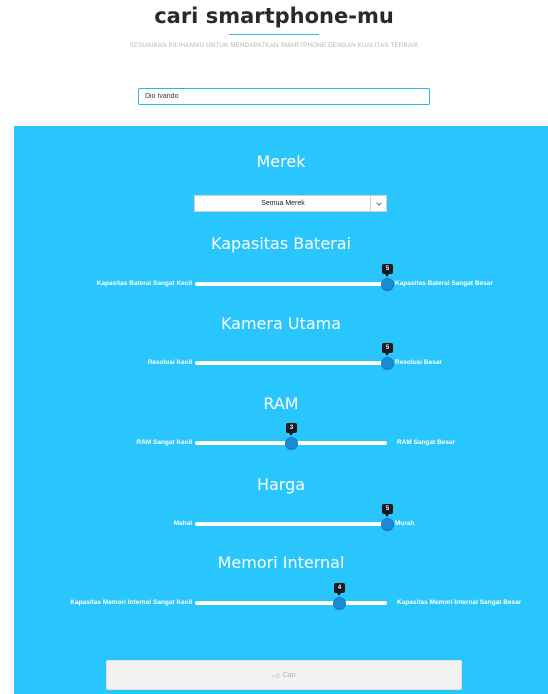 The height and width of the screenshot is (694, 548). Describe the element at coordinates (182, 523) in the screenshot. I see `price-min-label: Mahal` at that location.